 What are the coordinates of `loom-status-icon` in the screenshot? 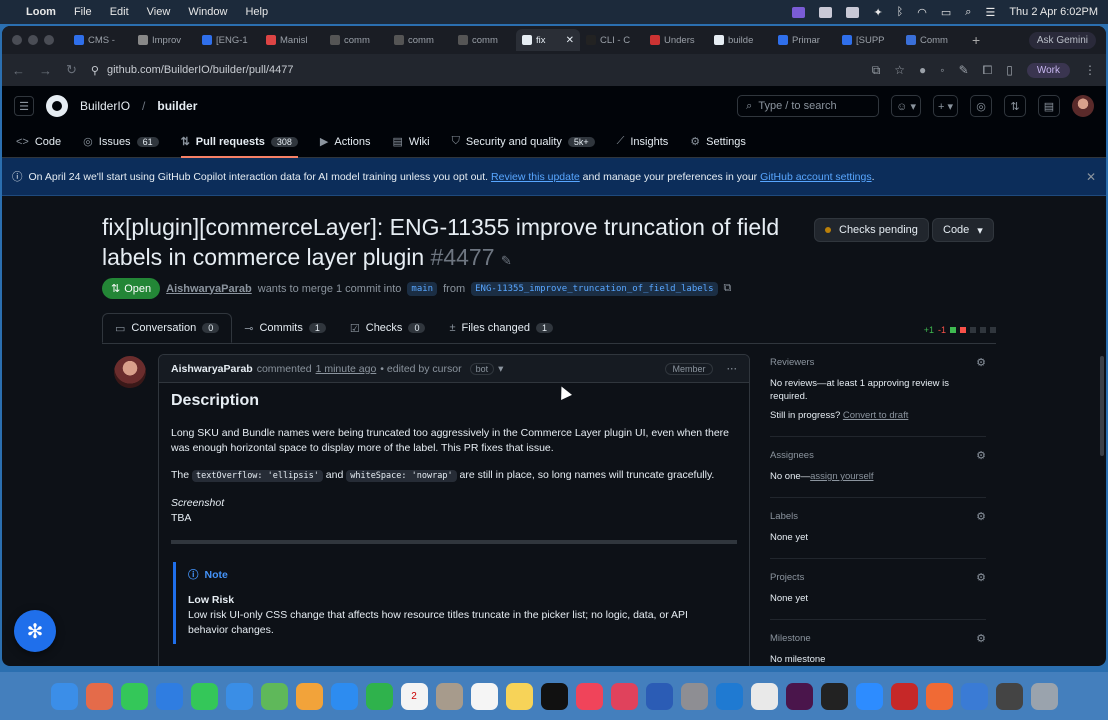 It's located at (799, 12).